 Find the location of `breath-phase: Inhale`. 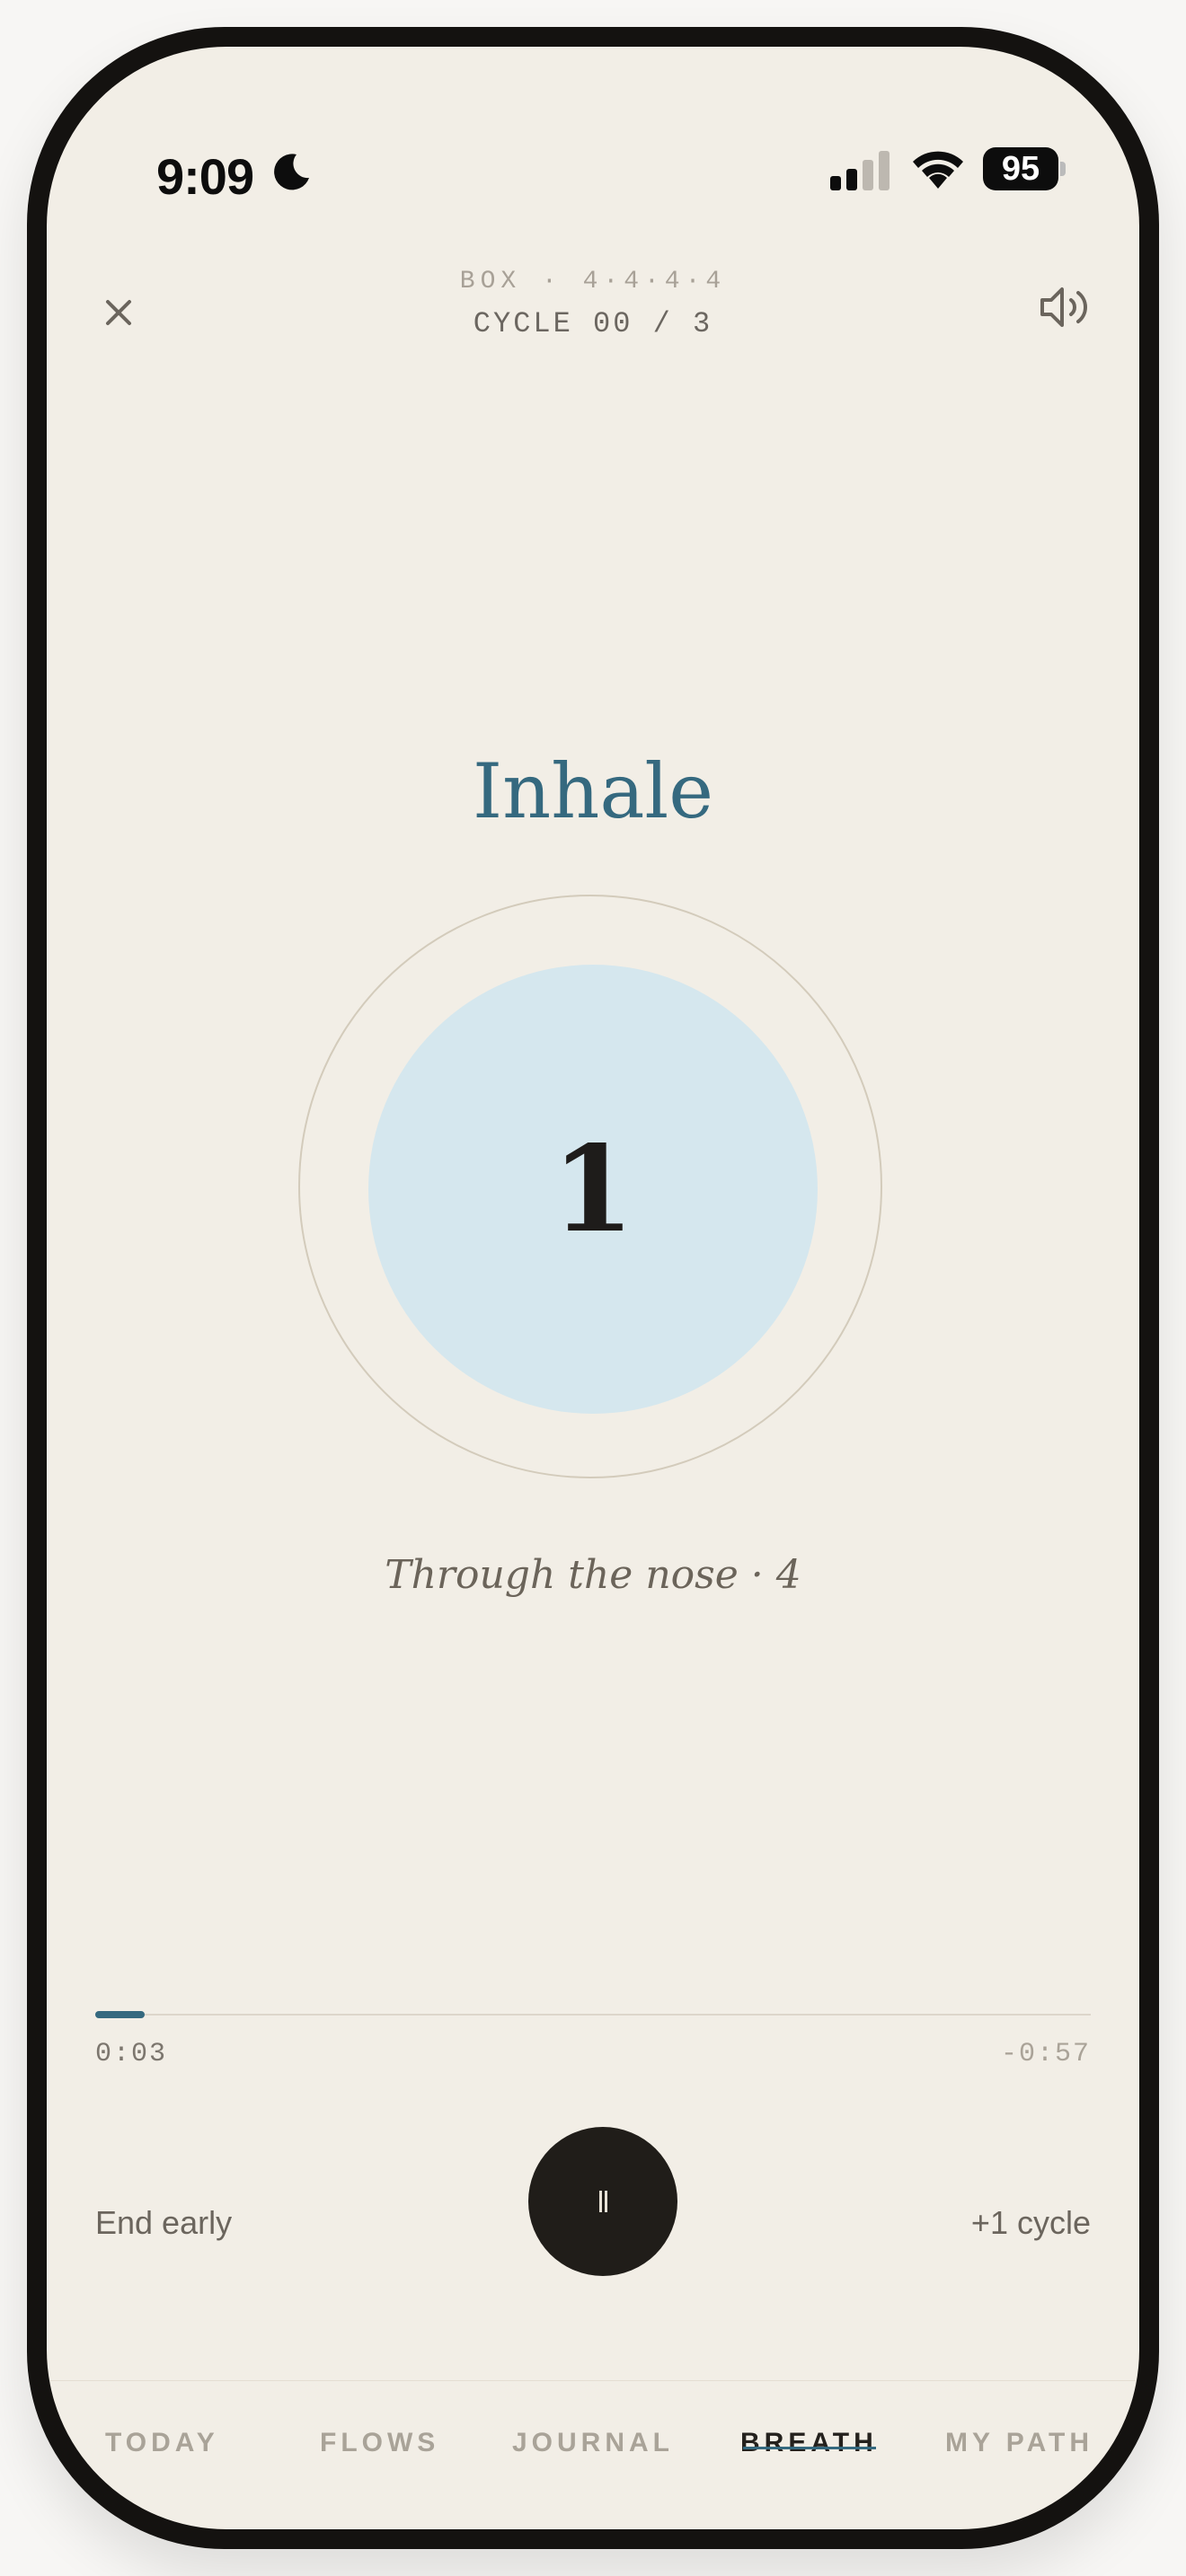

breath-phase: Inhale is located at coordinates (593, 791).